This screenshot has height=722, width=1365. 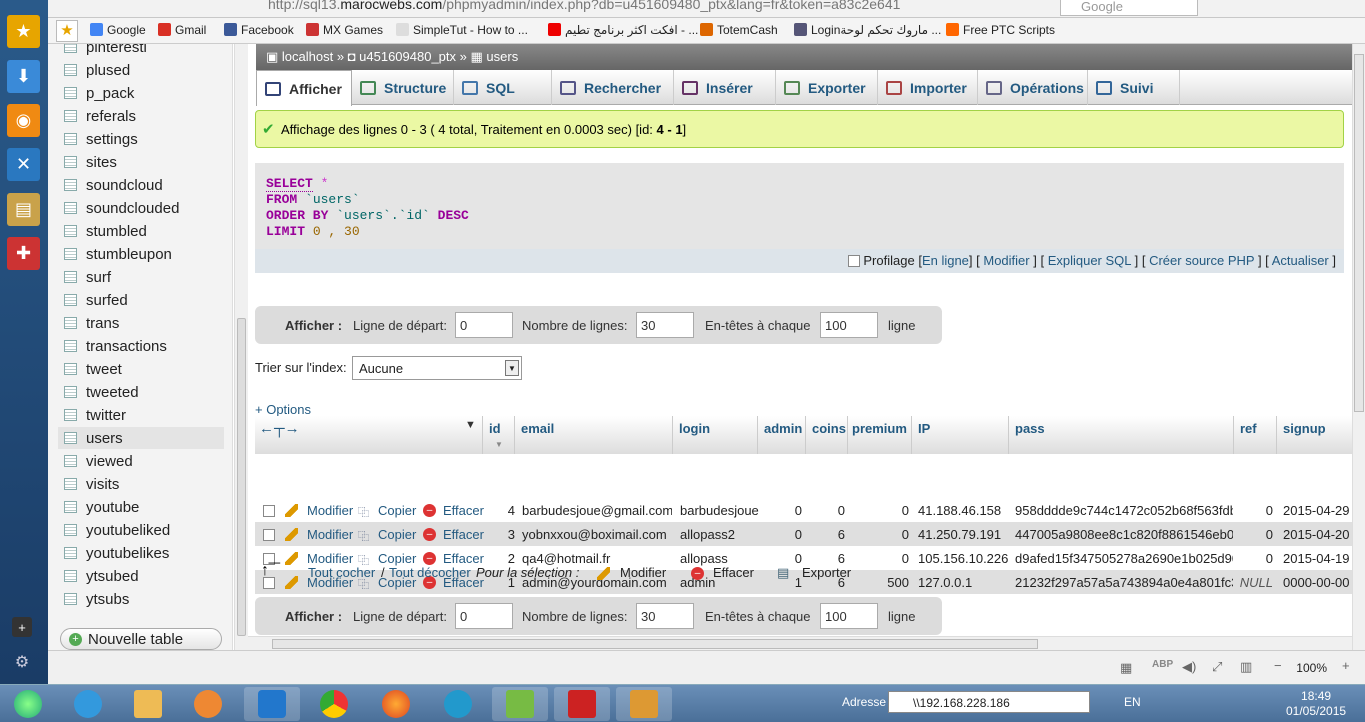 I want to click on cell-email: yobnxxou@boximail.com, so click(x=597, y=534).